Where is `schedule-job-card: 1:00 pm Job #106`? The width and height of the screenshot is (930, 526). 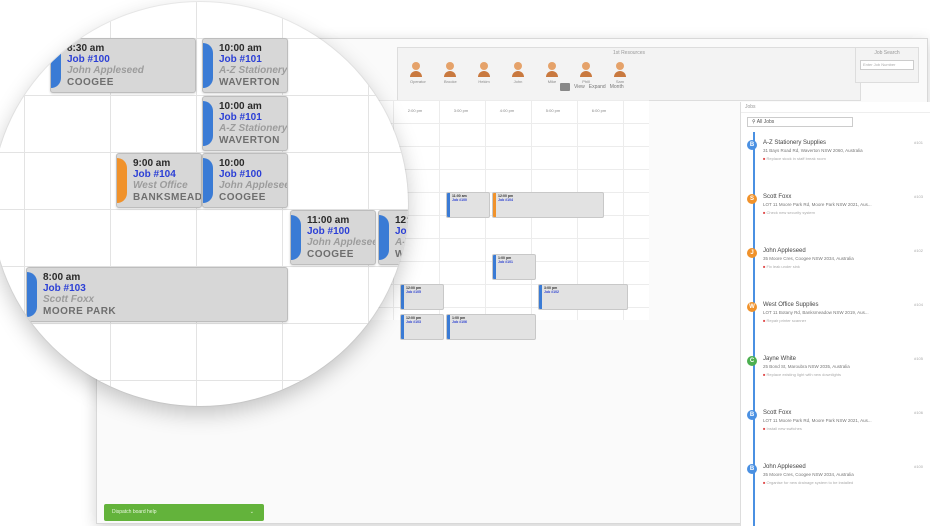 schedule-job-card: 1:00 pm Job #106 is located at coordinates (491, 327).